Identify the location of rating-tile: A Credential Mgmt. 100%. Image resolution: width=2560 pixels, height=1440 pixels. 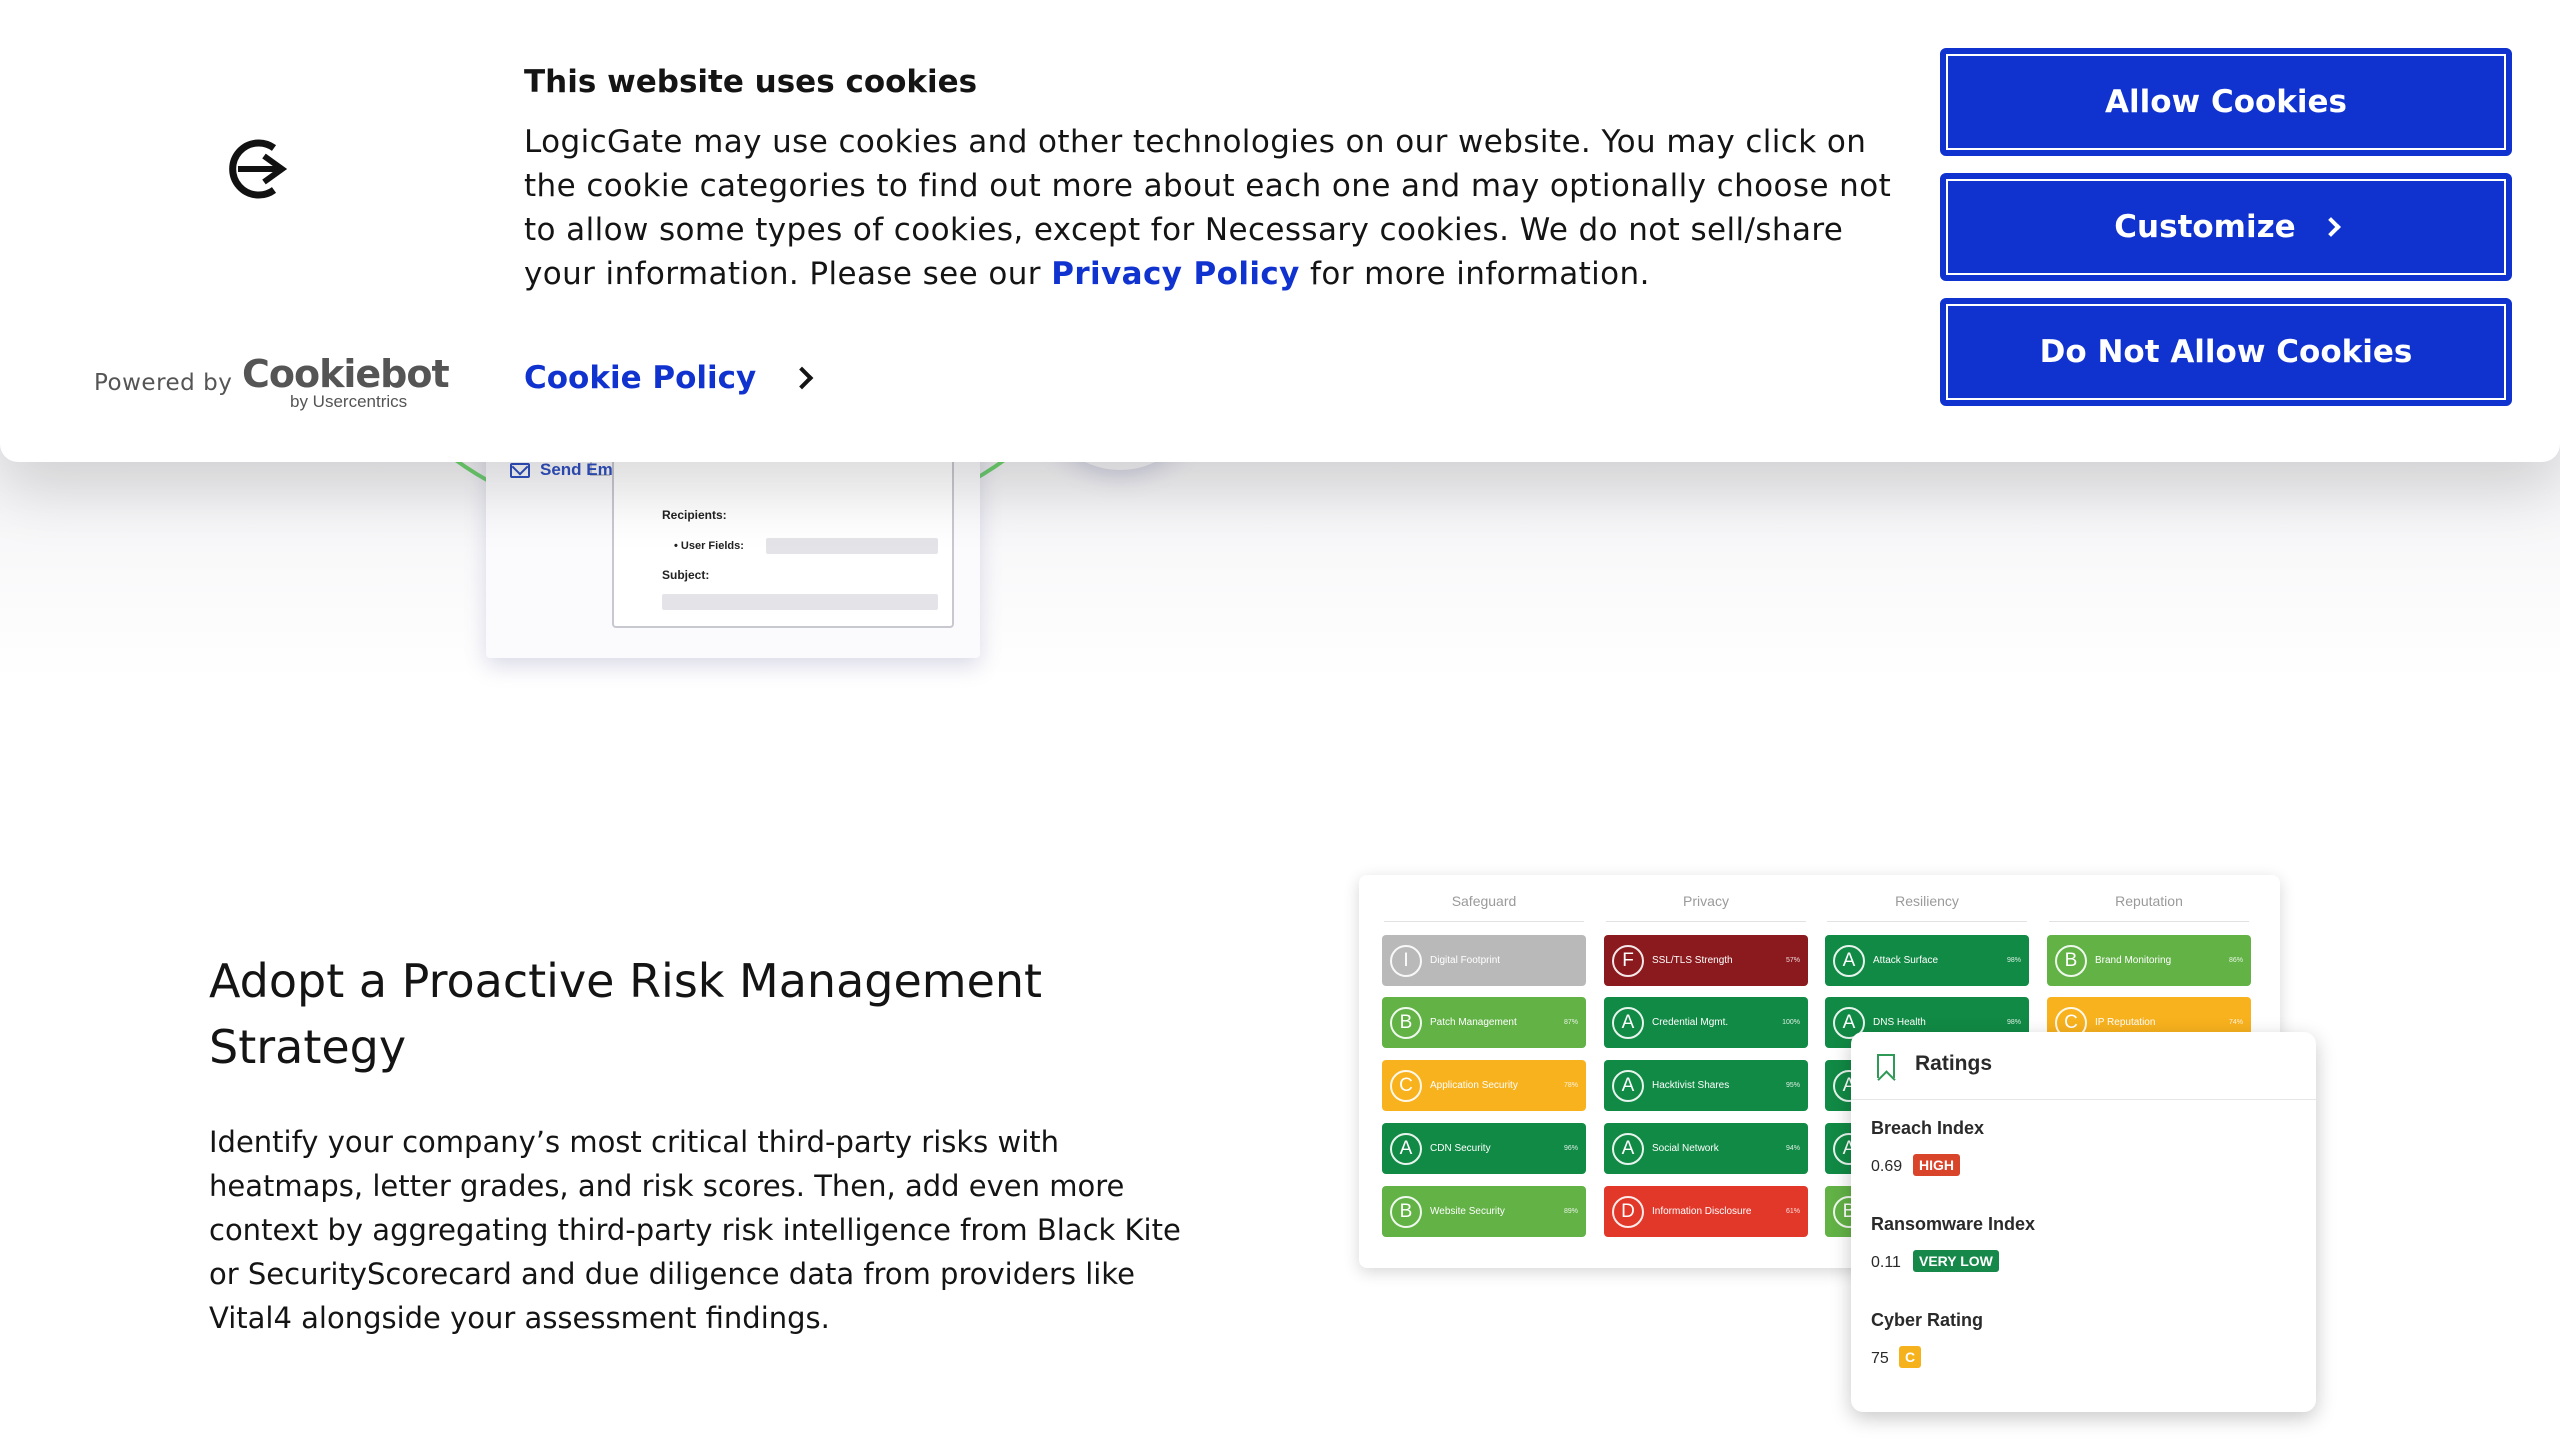
(1706, 1022).